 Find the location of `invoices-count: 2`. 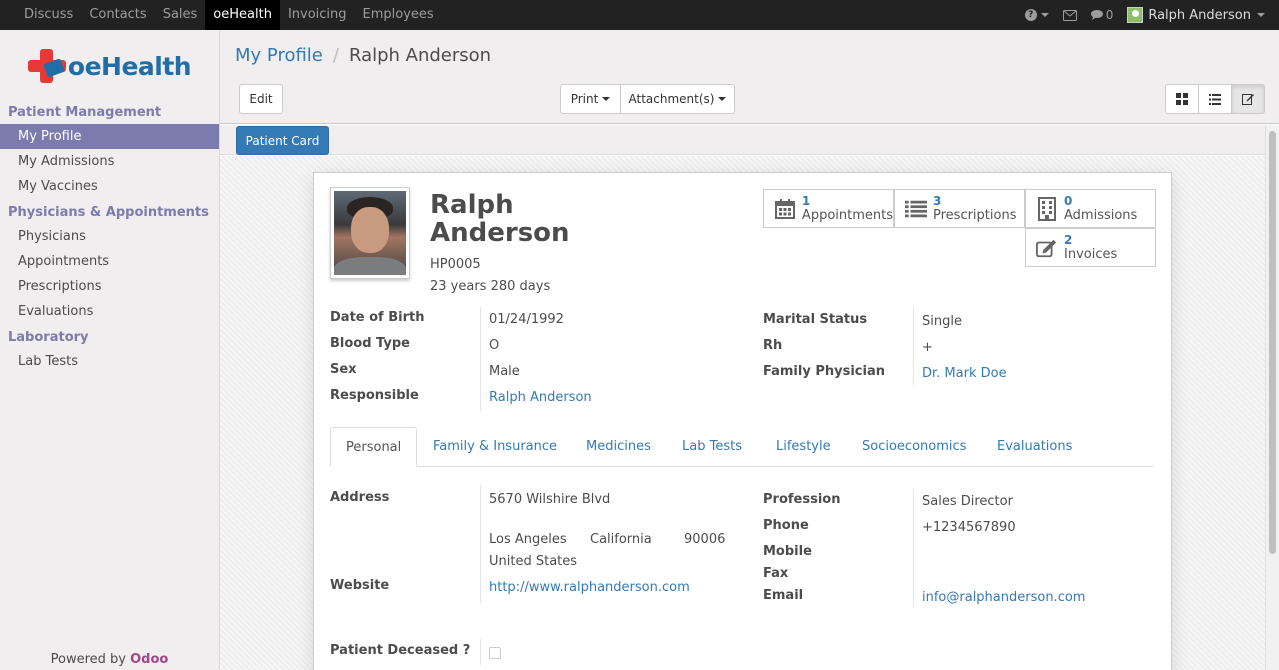

invoices-count: 2 is located at coordinates (1068, 239).